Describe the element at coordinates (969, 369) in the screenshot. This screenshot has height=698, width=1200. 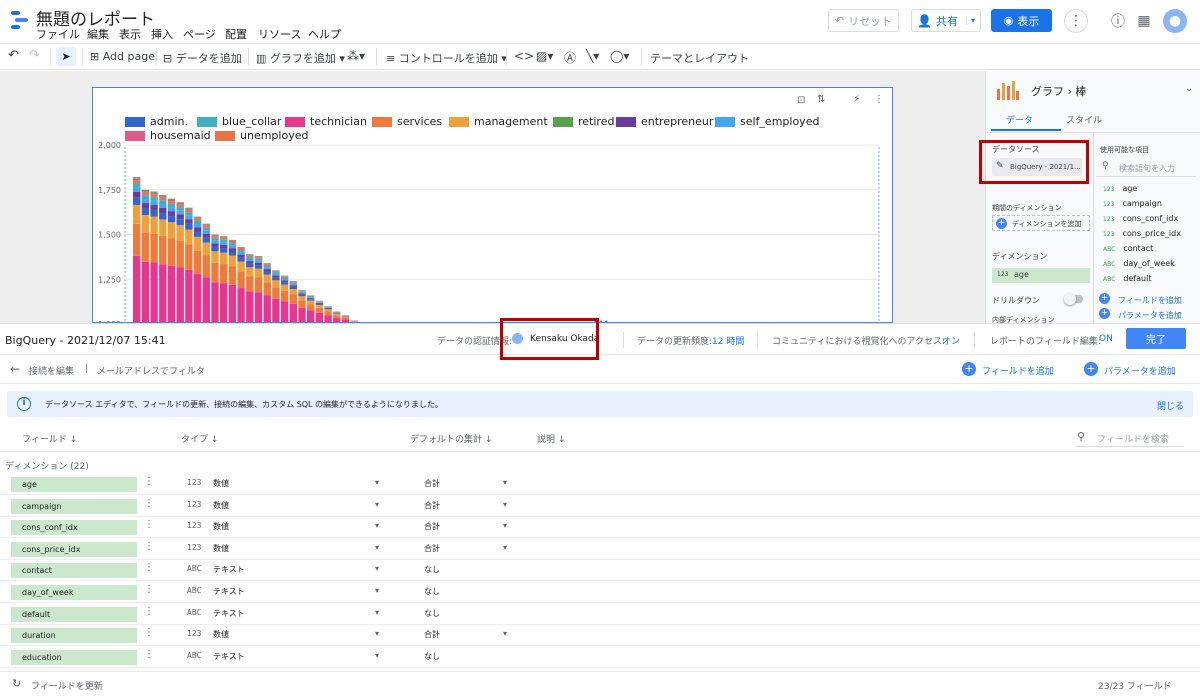
I see `add-field-icon: +` at that location.